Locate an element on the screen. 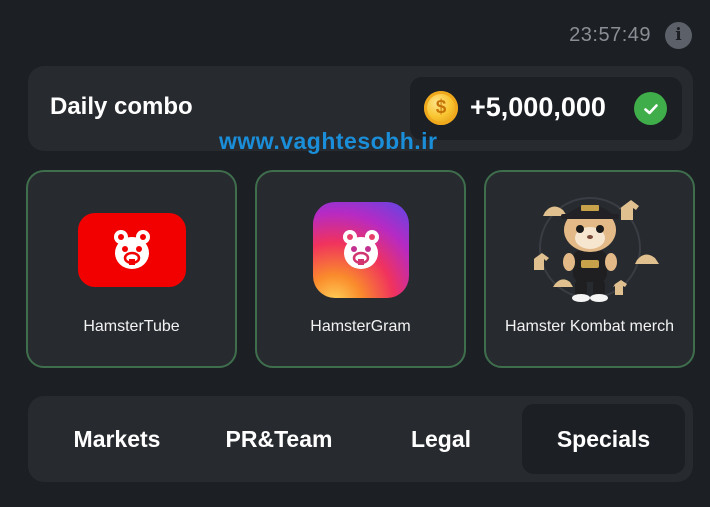 The height and width of the screenshot is (507, 710). check-circle-icon is located at coordinates (650, 108).